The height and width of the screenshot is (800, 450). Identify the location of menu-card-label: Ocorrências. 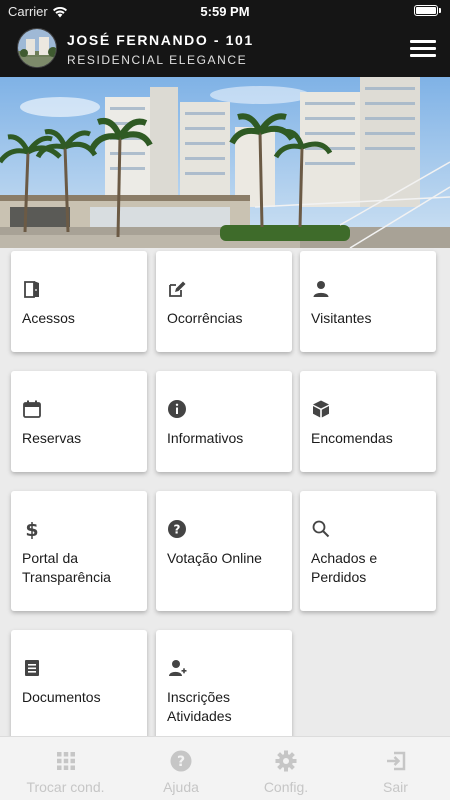
(205, 318).